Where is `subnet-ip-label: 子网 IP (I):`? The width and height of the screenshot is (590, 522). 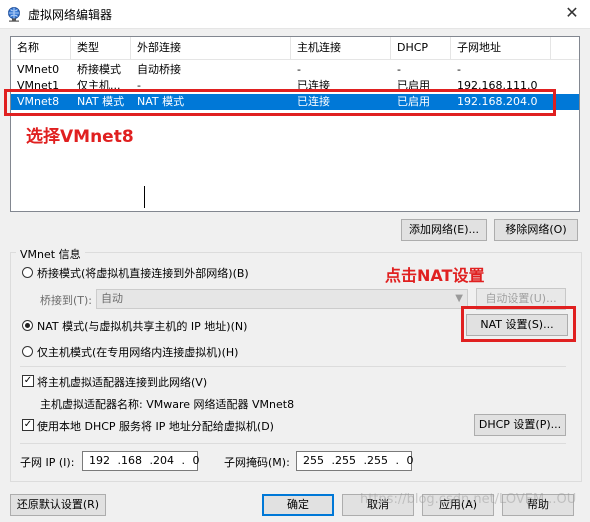
subnet-ip-label: 子网 IP (I): is located at coordinates (47, 462).